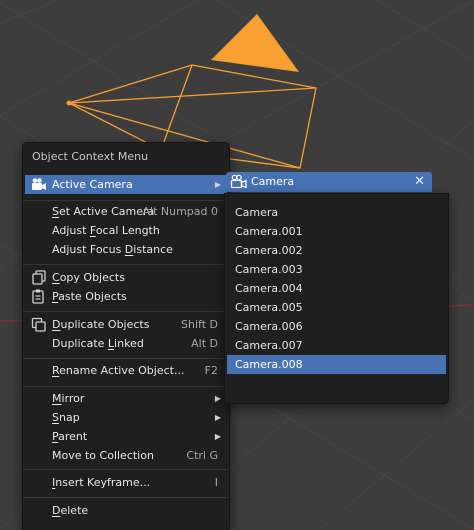 The width and height of the screenshot is (474, 530). What do you see at coordinates (126, 510) in the screenshot?
I see `menu-item-delete: Delete` at bounding box center [126, 510].